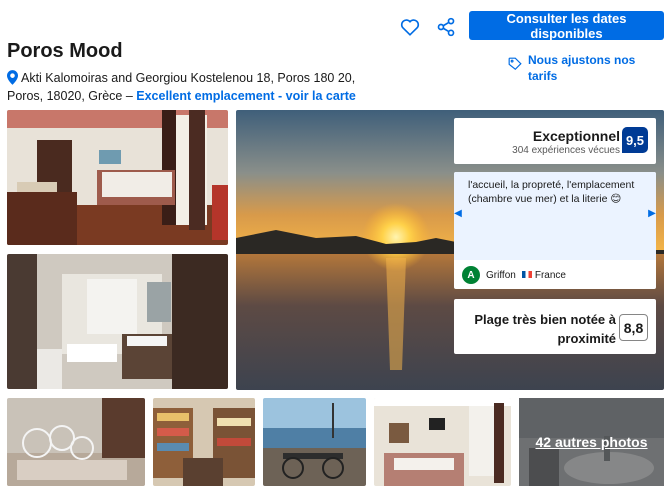 This screenshot has width=672, height=494. I want to click on review-score-label: Exceptionnel, so click(576, 136).